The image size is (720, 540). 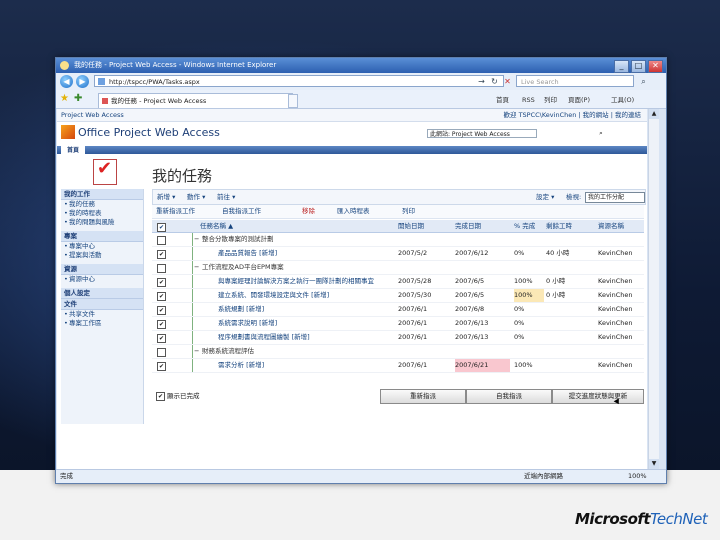 What do you see at coordinates (398, 324) in the screenshot?
I see `table-row: ✔ 系統需求說明 [新增] 2007/6/1 2007/6/13 0% KevinChen` at bounding box center [398, 324].